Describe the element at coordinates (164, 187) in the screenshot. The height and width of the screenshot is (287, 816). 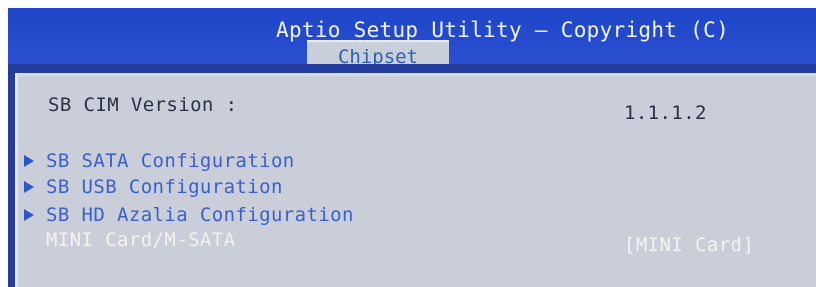
I see `submenu-label: SB USB Configuration` at that location.